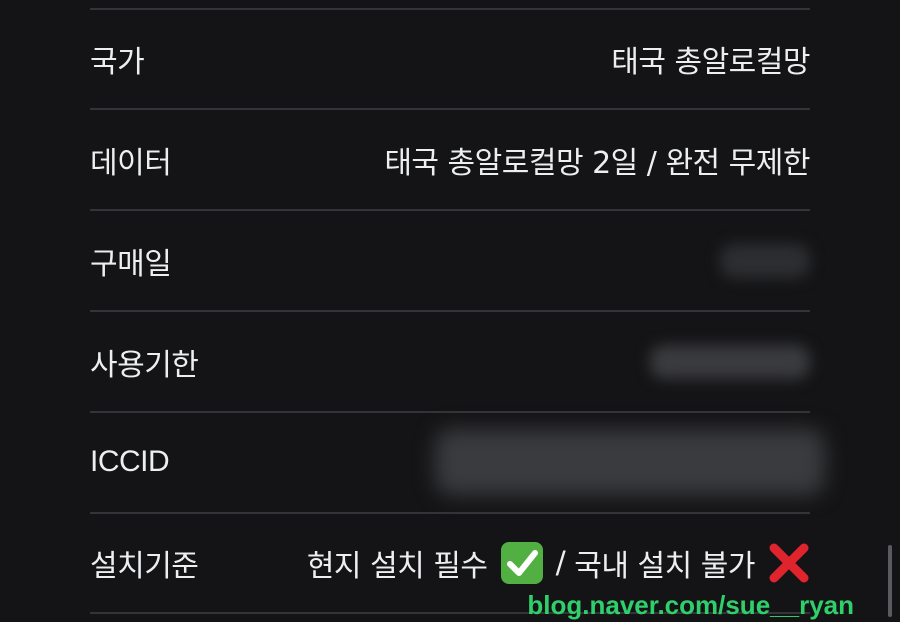 This screenshot has height=622, width=900. Describe the element at coordinates (765, 260) in the screenshot. I see `redacted-purchase-date` at that location.